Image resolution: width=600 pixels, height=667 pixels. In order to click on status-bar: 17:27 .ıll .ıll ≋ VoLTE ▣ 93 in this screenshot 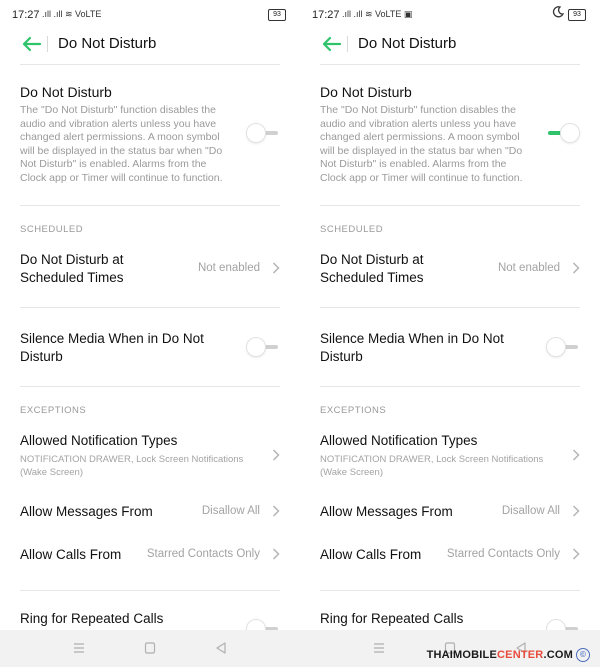, I will do `click(450, 15)`.